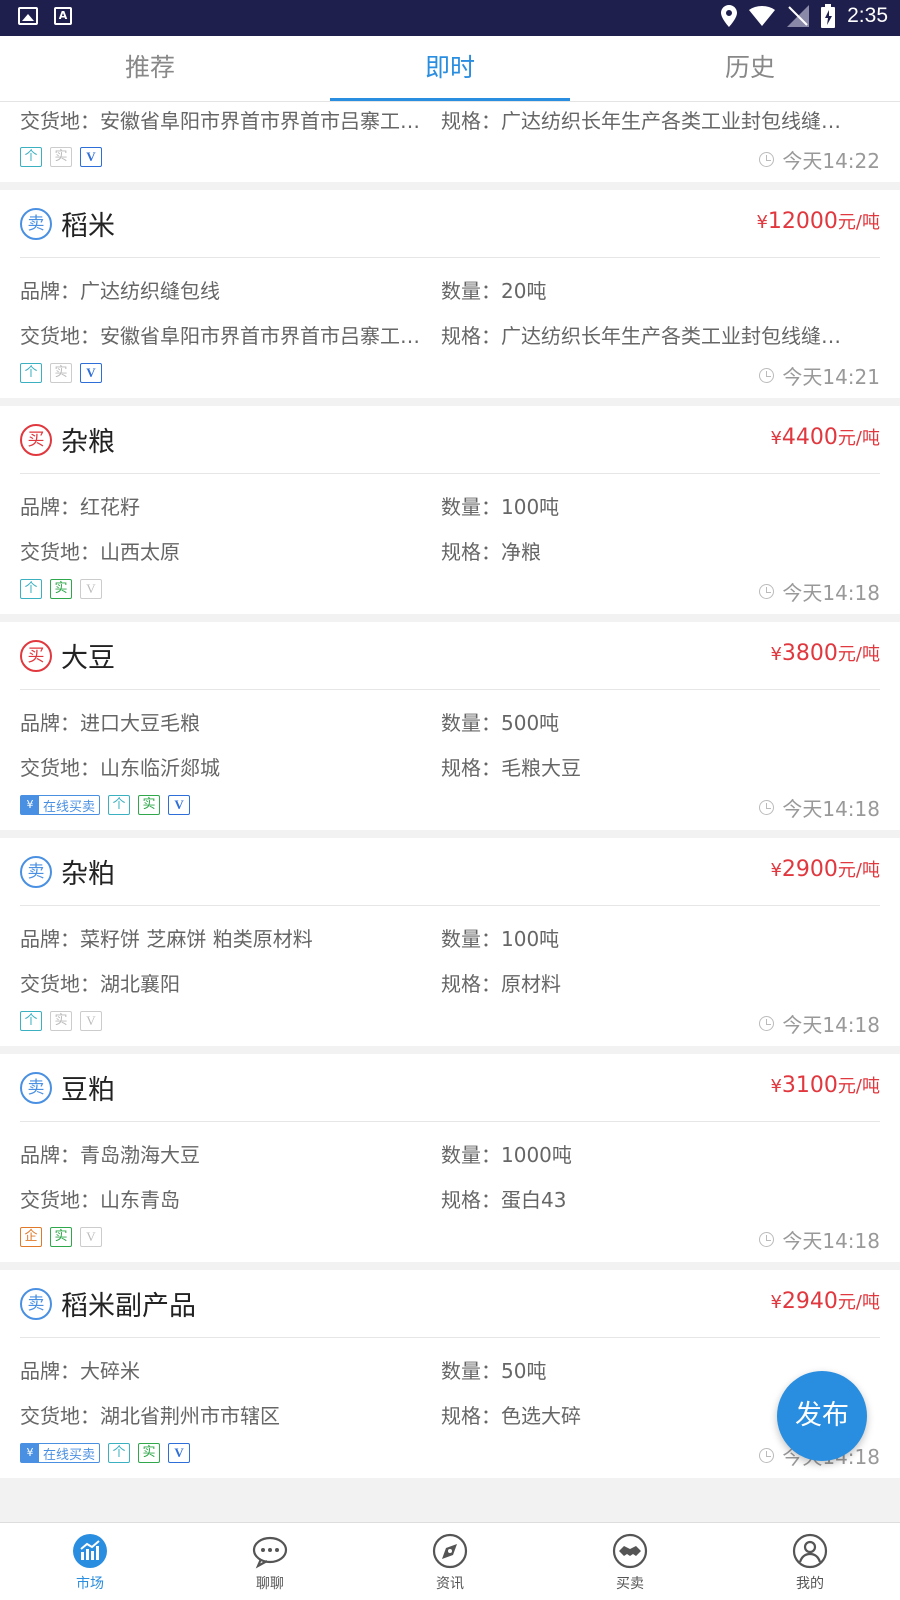  I want to click on qty-cell: 数量：500吨, so click(651, 721).